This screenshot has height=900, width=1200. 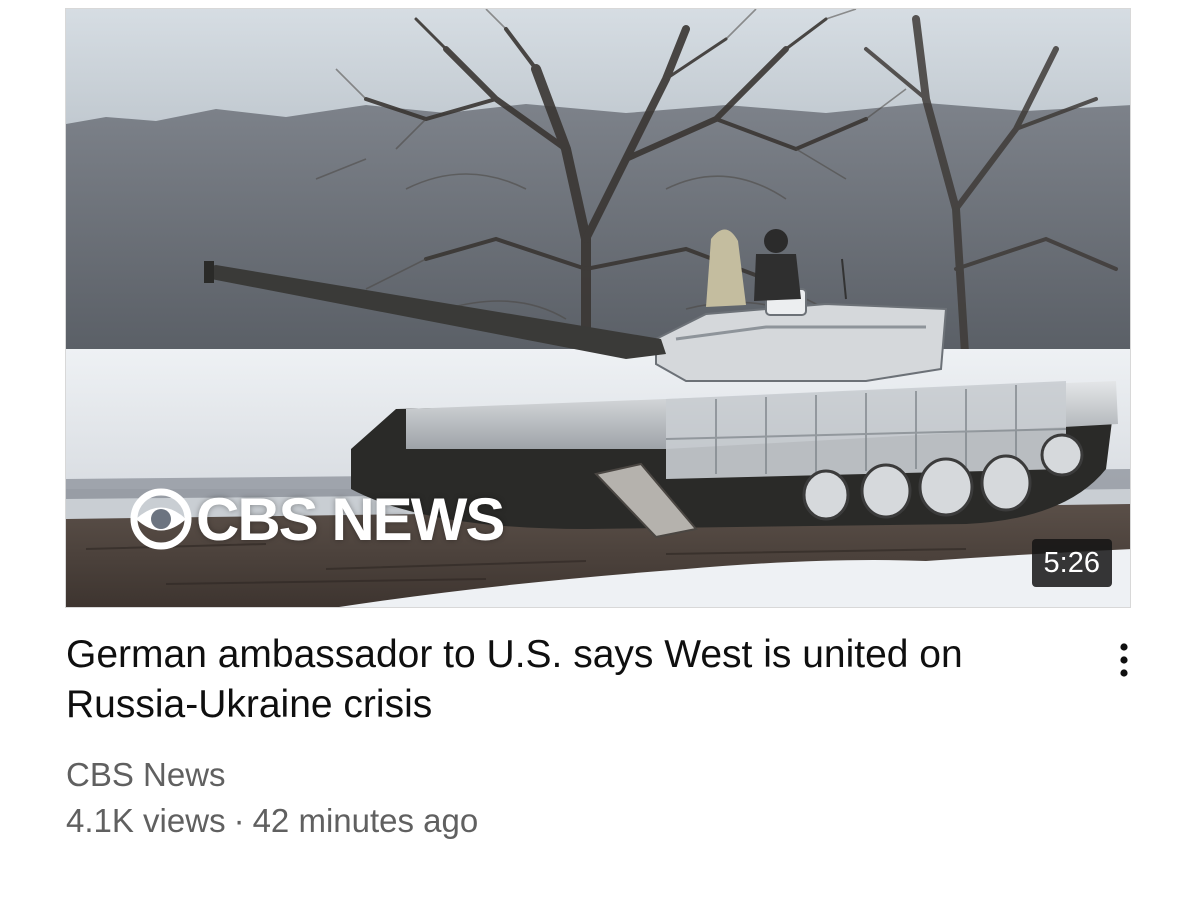 What do you see at coordinates (161, 519) in the screenshot?
I see `cbs-eye-icon` at bounding box center [161, 519].